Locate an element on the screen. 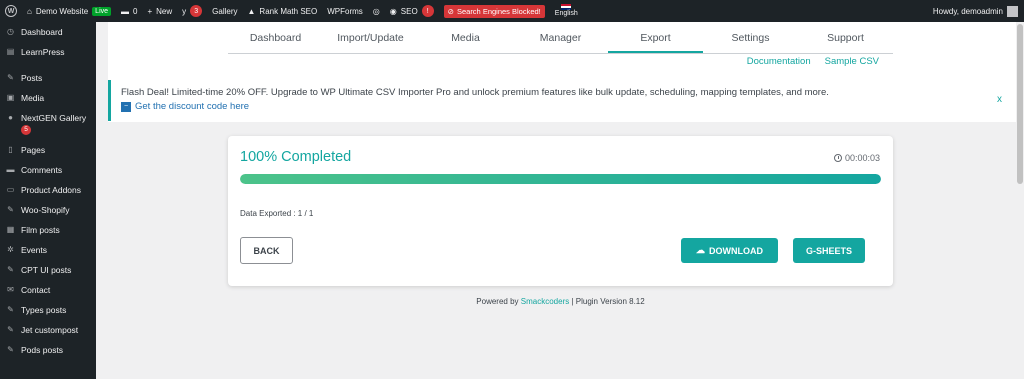 Image resolution: width=1024 pixels, height=379 pixels. comments-icon: ▬ is located at coordinates (10, 169).